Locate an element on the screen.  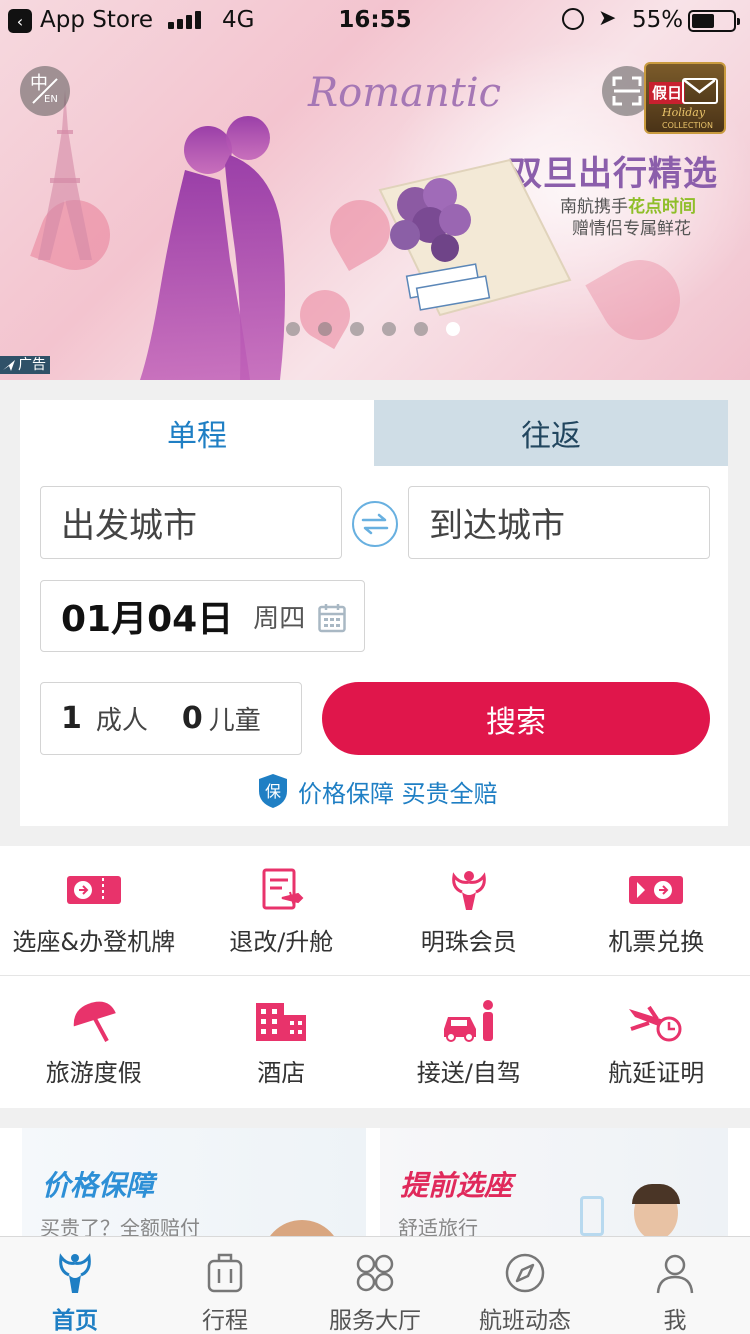
ticket-exchange-icon is located at coordinates (656, 890).